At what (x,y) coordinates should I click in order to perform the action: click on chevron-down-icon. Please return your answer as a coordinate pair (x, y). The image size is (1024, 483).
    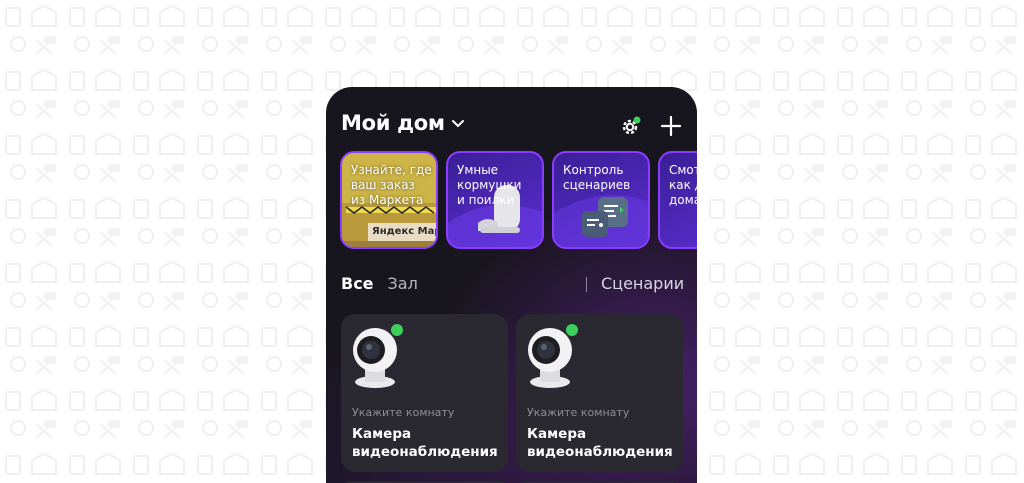
    Looking at the image, I should click on (457, 124).